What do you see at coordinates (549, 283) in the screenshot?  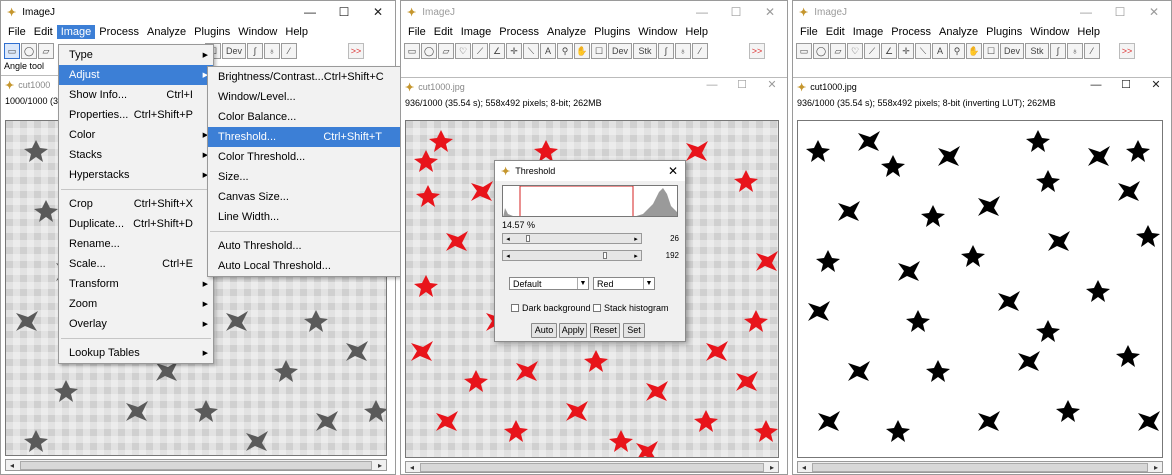 I see `method-select: Default ▼` at bounding box center [549, 283].